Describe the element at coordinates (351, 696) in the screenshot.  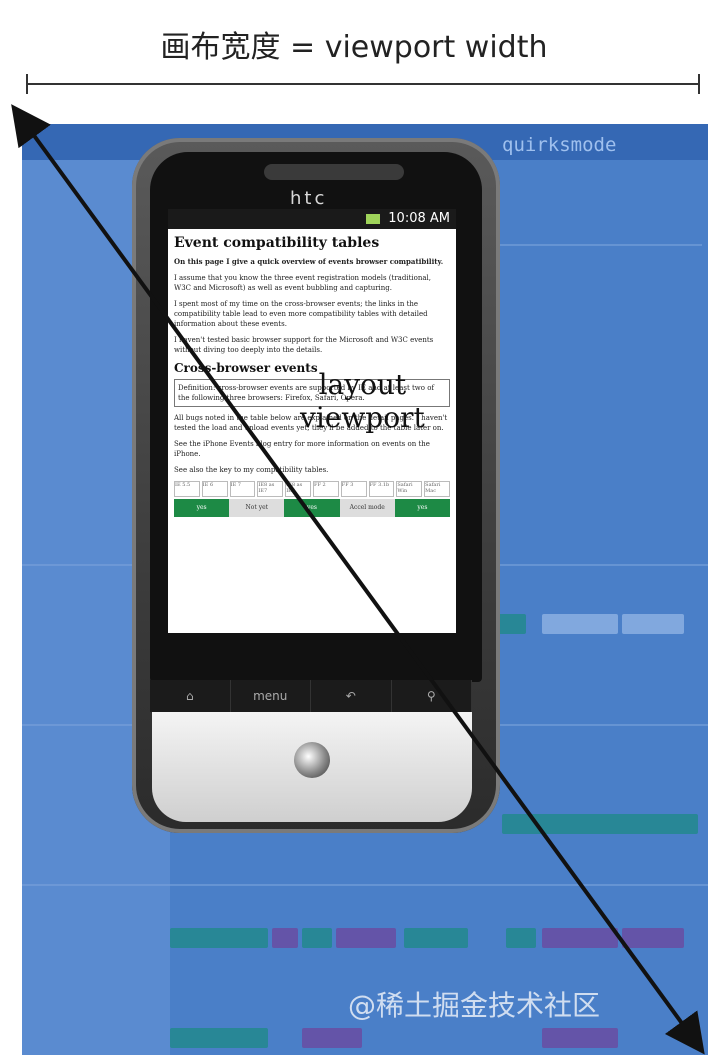
I see `back-key-icon: ↶` at that location.